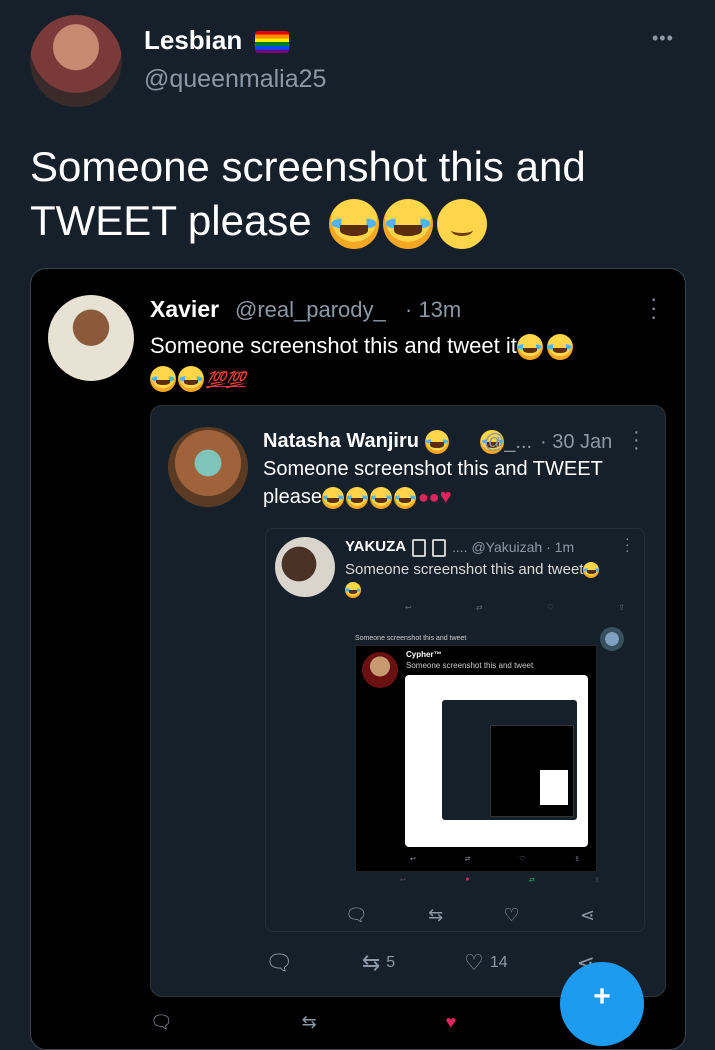  I want to click on avatar-natasha, so click(208, 467).